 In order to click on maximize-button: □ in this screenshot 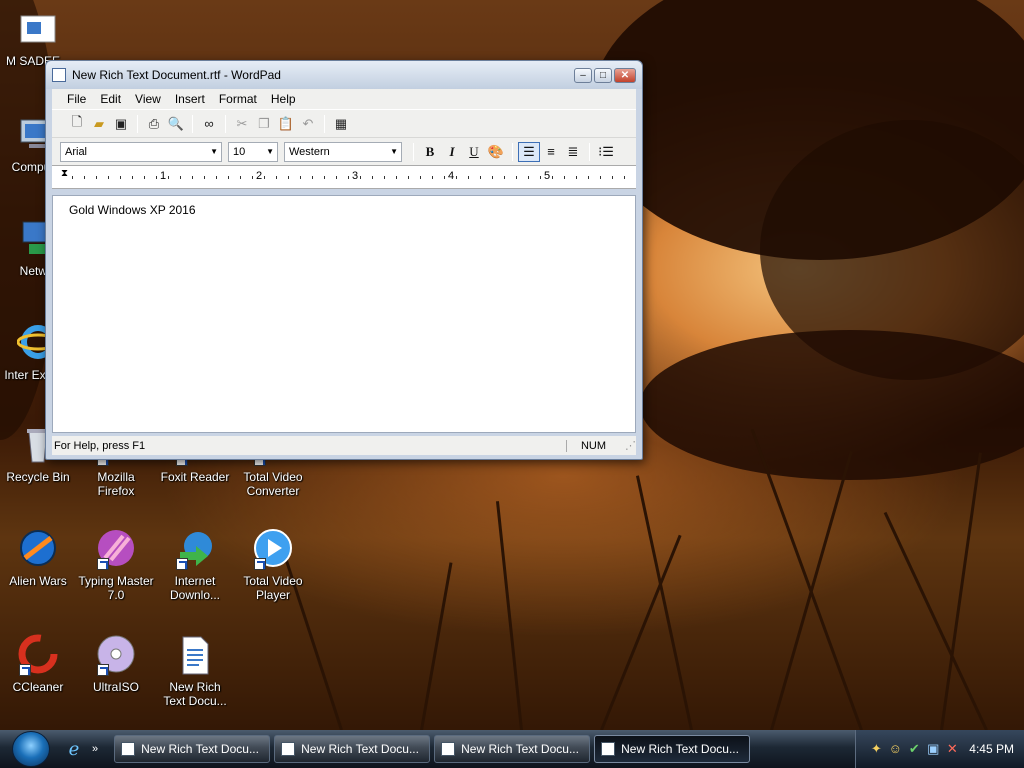, I will do `click(603, 75)`.